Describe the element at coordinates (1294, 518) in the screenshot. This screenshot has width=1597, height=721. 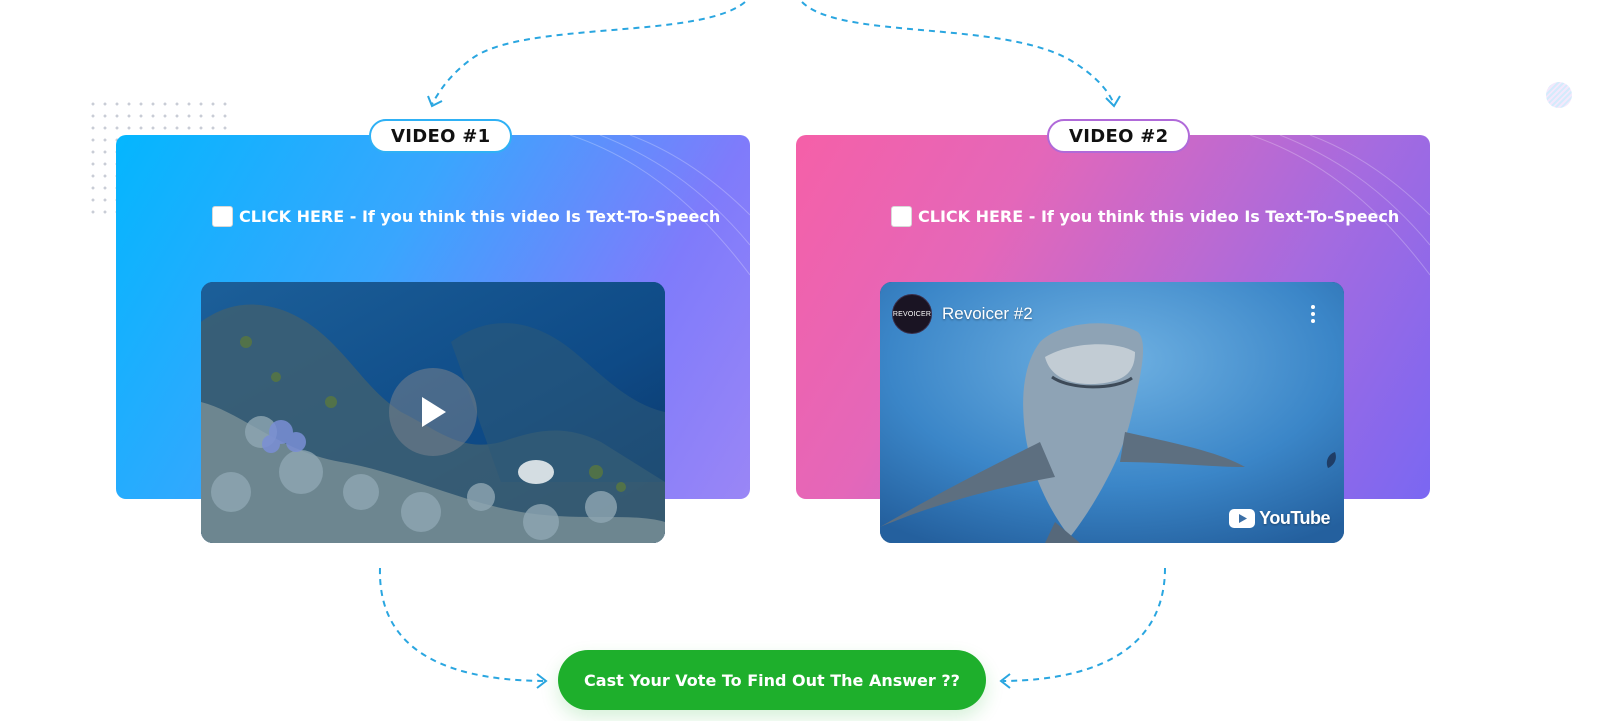
I see `youtube-wordmark: YouTube` at that location.